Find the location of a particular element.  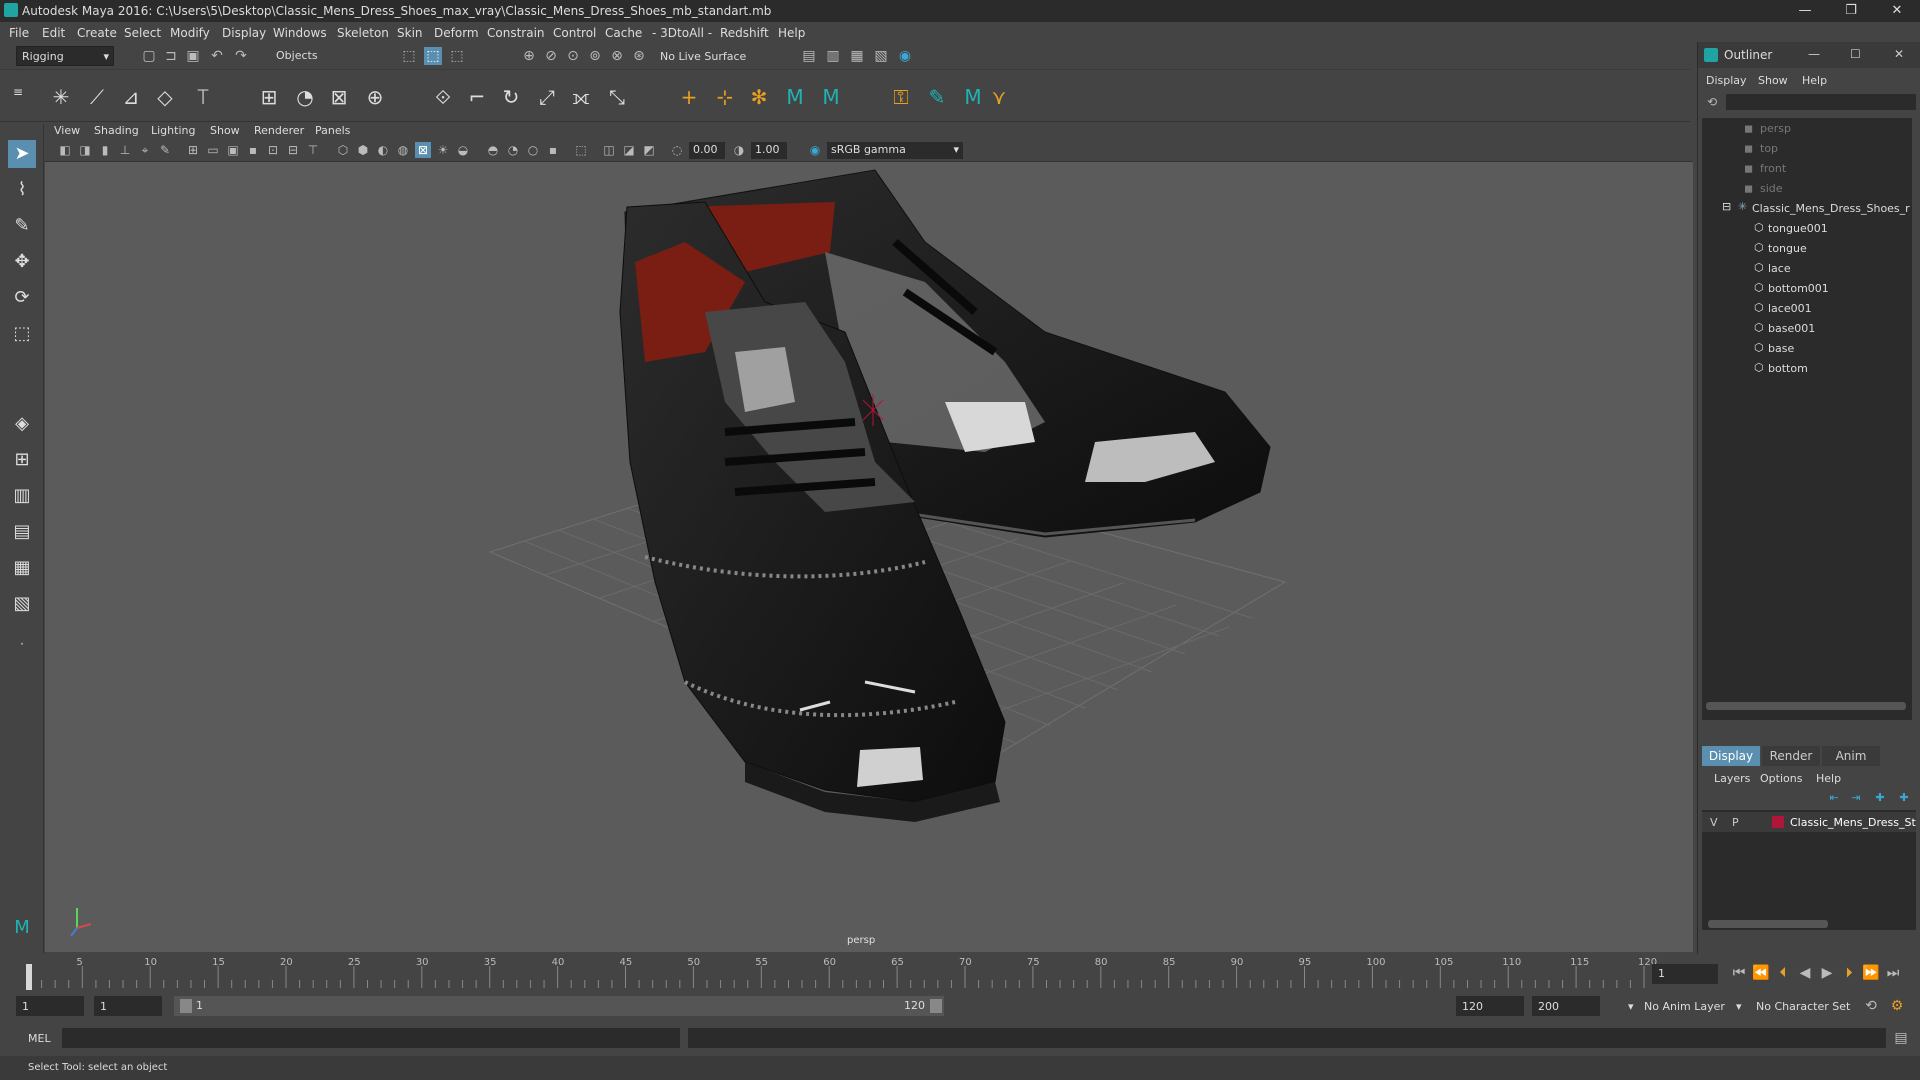

panel-menu-lighting: Lighting is located at coordinates (173, 130).